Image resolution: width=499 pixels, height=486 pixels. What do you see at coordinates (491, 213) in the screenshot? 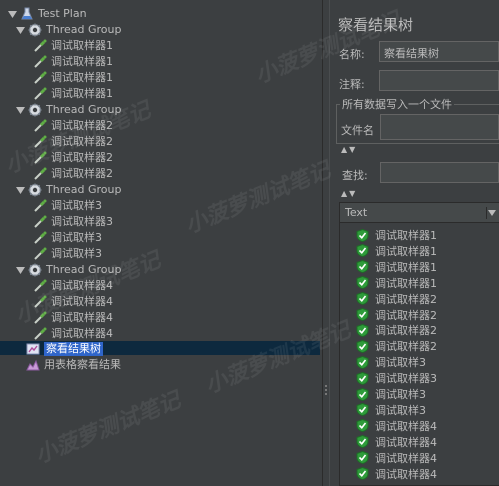
I see `sort-chevron-icon` at bounding box center [491, 213].